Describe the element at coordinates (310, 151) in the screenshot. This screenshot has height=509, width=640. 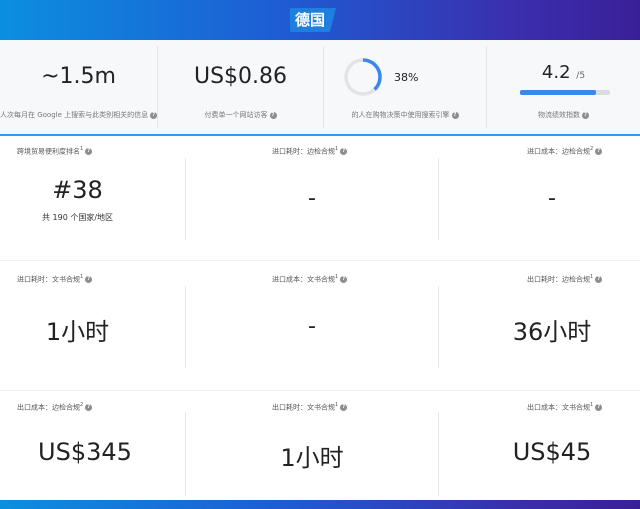
I see `metric-label: 进口耗时：边检合规1?` at that location.